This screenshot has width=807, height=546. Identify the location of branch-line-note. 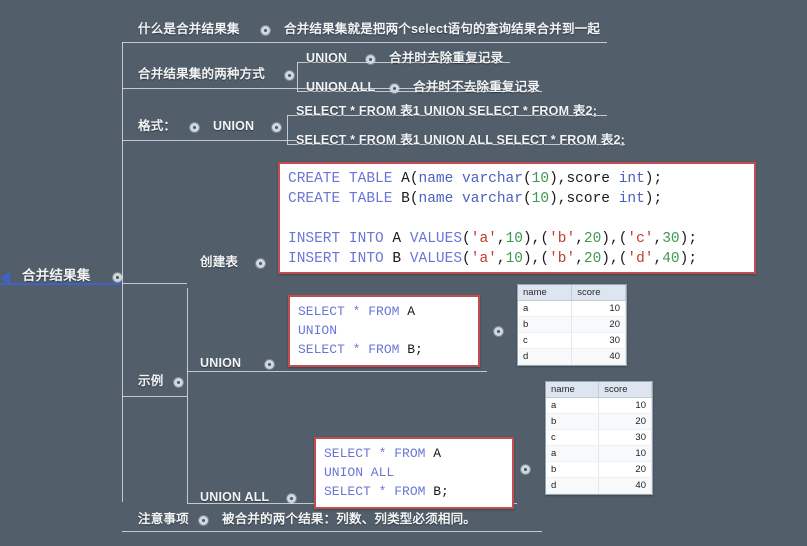
(332, 531).